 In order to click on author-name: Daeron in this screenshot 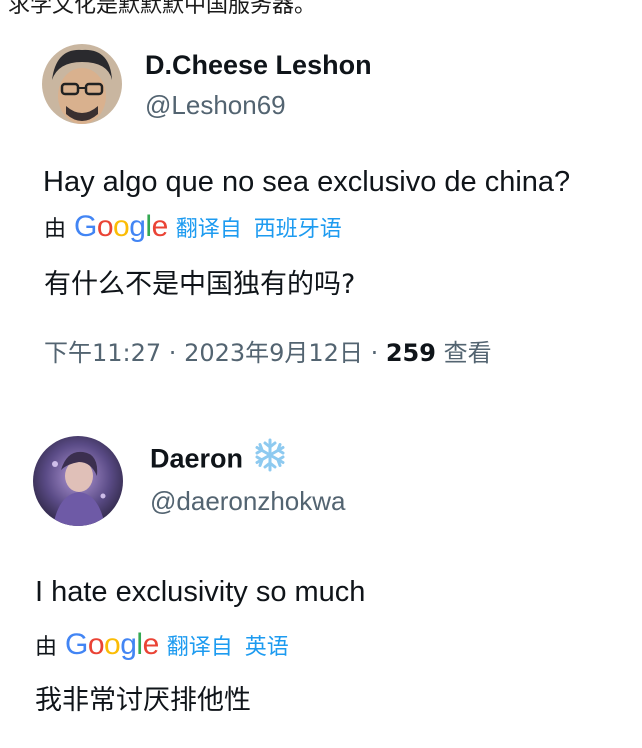, I will do `click(218, 458)`.